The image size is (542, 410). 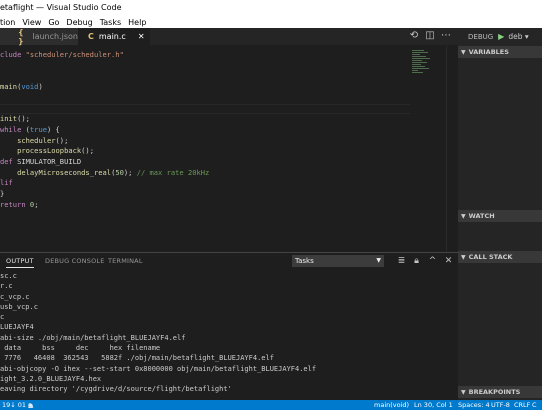 What do you see at coordinates (534, 405) in the screenshot?
I see `language-mode: C` at bounding box center [534, 405].